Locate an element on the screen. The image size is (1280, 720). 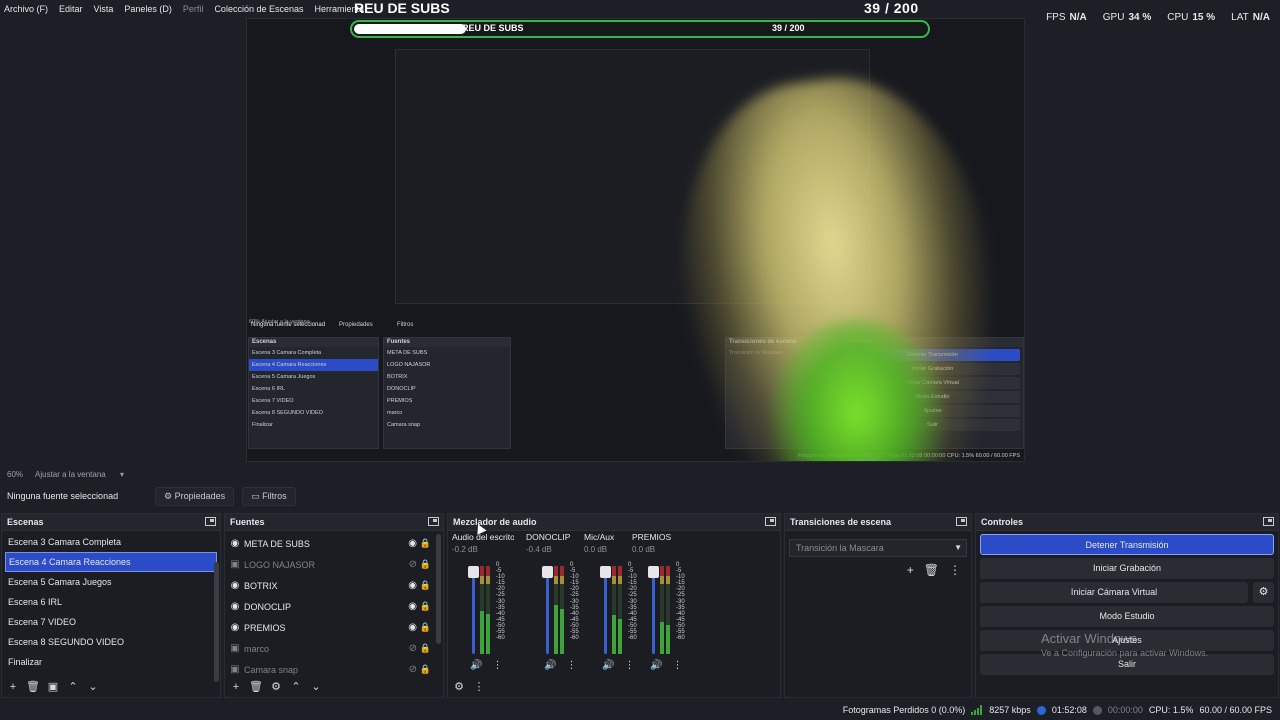
meter-scale-tick: -40 is located at coordinates (500, 613).